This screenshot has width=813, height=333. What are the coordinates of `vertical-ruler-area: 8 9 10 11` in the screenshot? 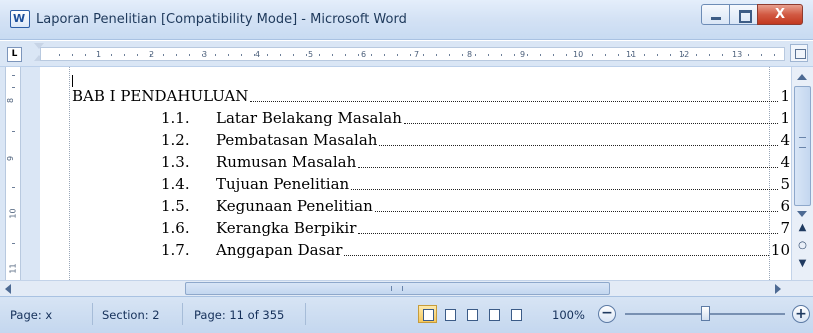 It's located at (20, 173).